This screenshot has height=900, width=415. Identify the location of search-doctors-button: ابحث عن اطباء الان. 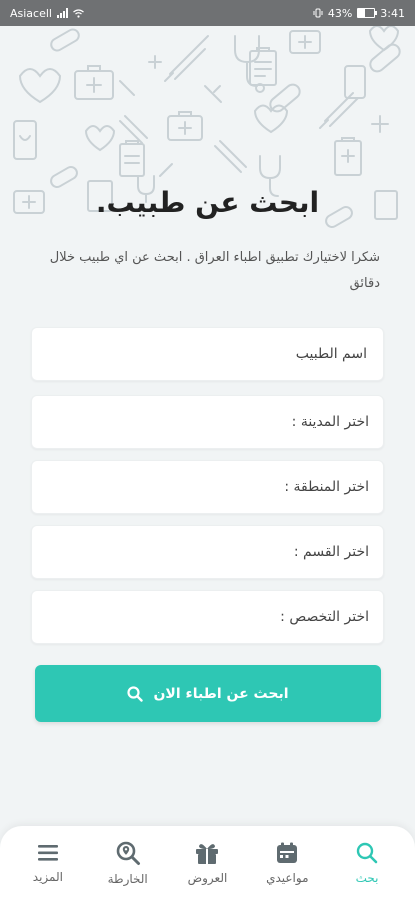
(208, 693).